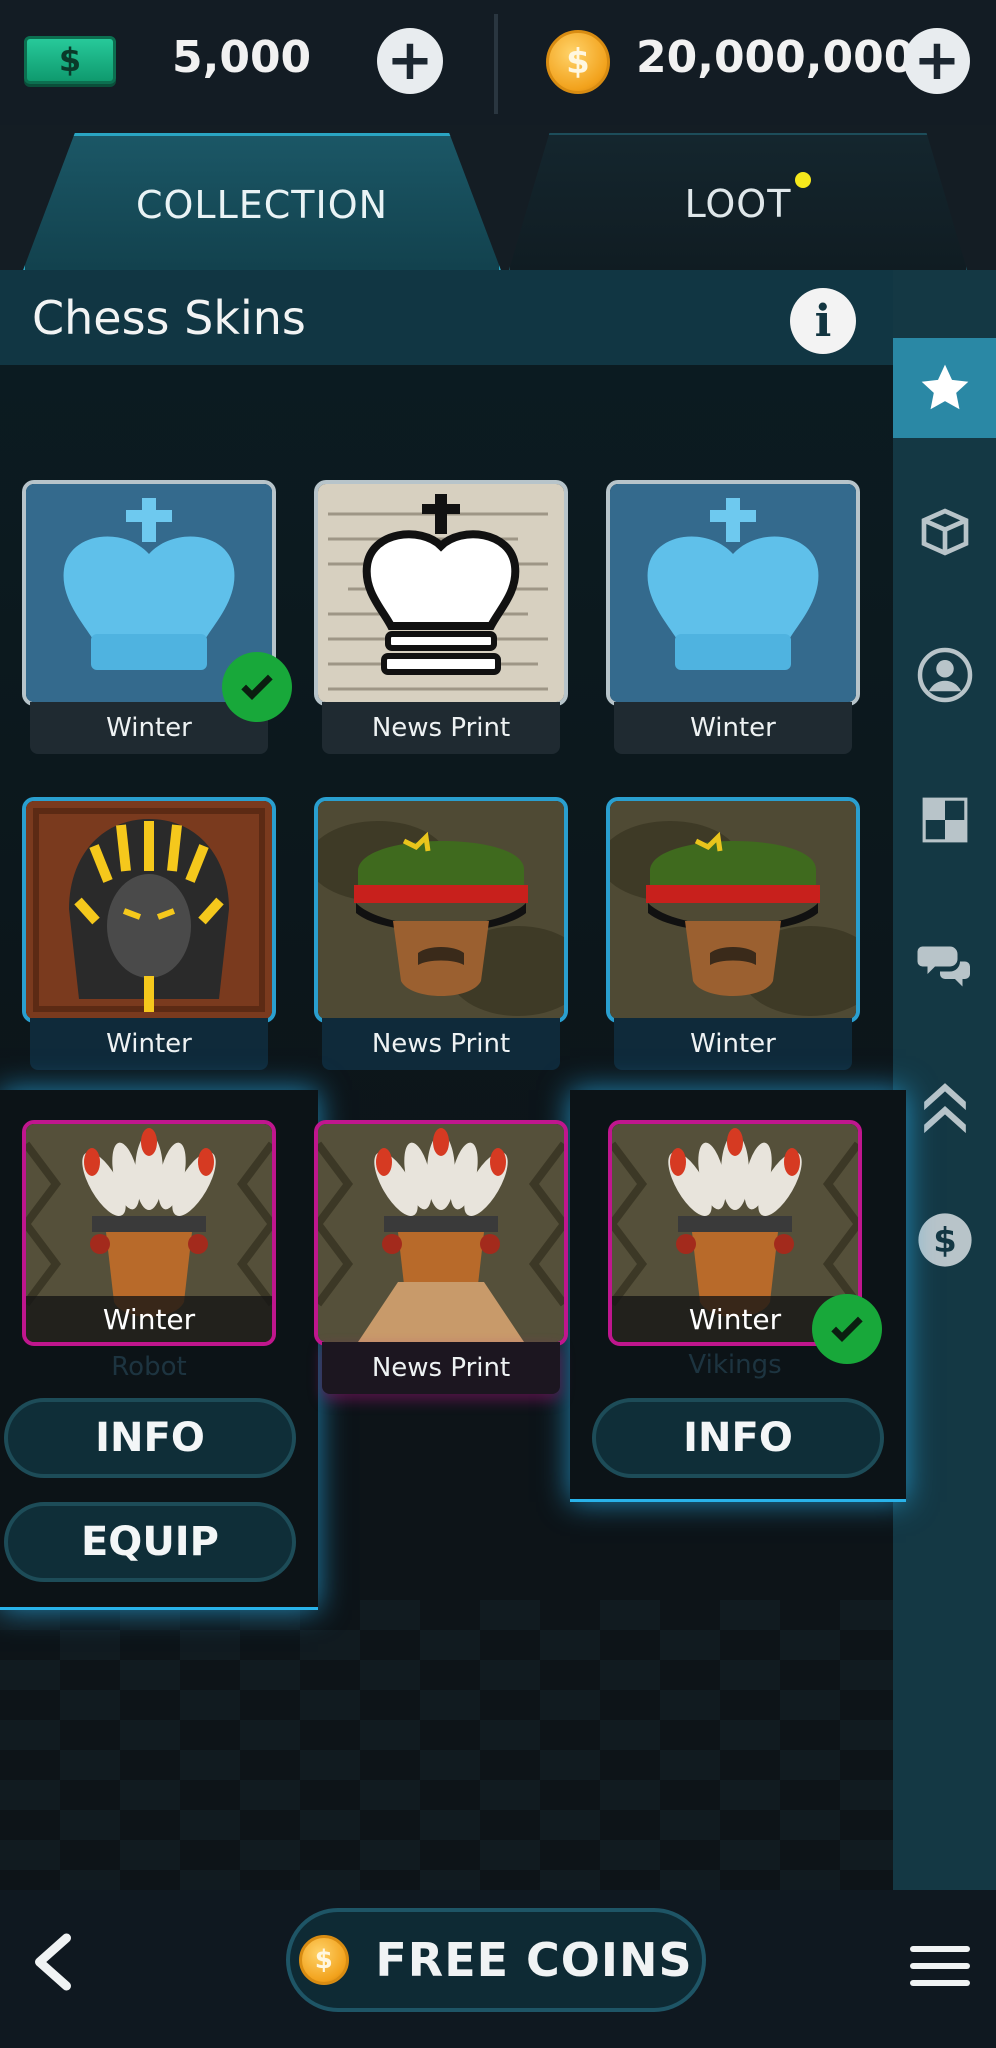 Image resolution: width=996 pixels, height=2048 pixels. I want to click on chat-icon, so click(943, 966).